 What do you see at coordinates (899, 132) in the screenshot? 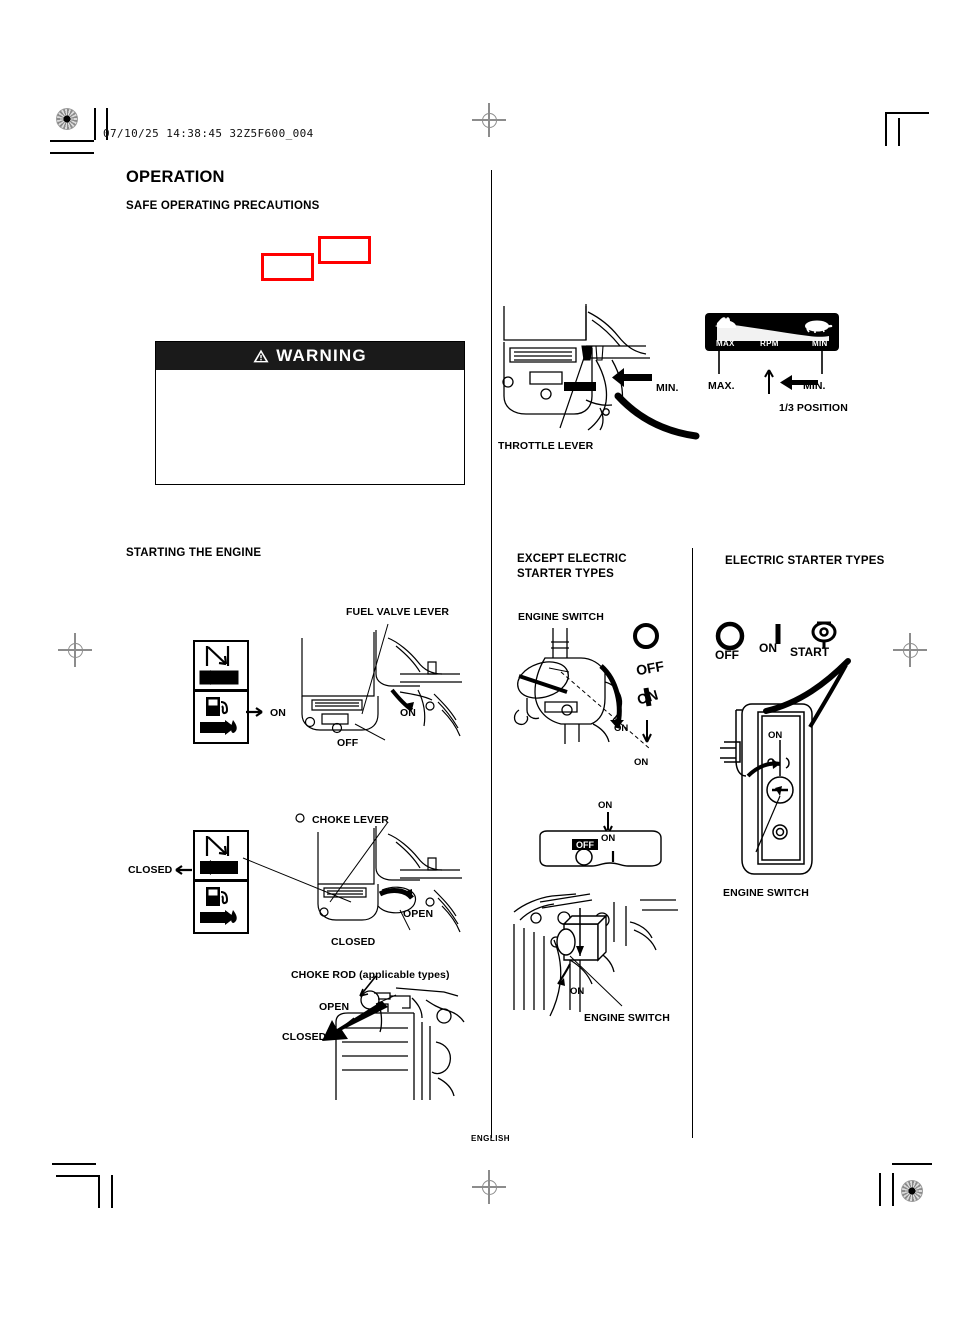
I see `crop-mark-top-right-v2` at bounding box center [899, 132].